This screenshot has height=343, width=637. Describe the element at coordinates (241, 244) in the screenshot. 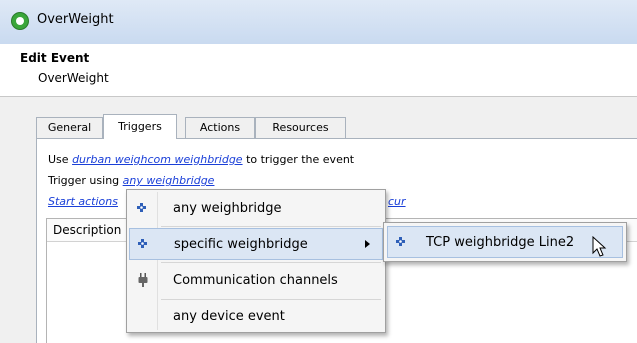

I see `menu-item-label: specific weighbridge` at that location.